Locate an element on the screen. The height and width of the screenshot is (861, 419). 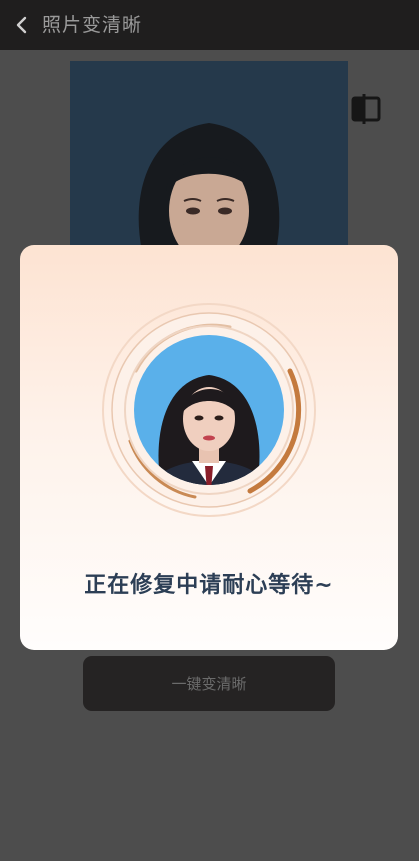
page-title: 照片变清晰 is located at coordinates (92, 25).